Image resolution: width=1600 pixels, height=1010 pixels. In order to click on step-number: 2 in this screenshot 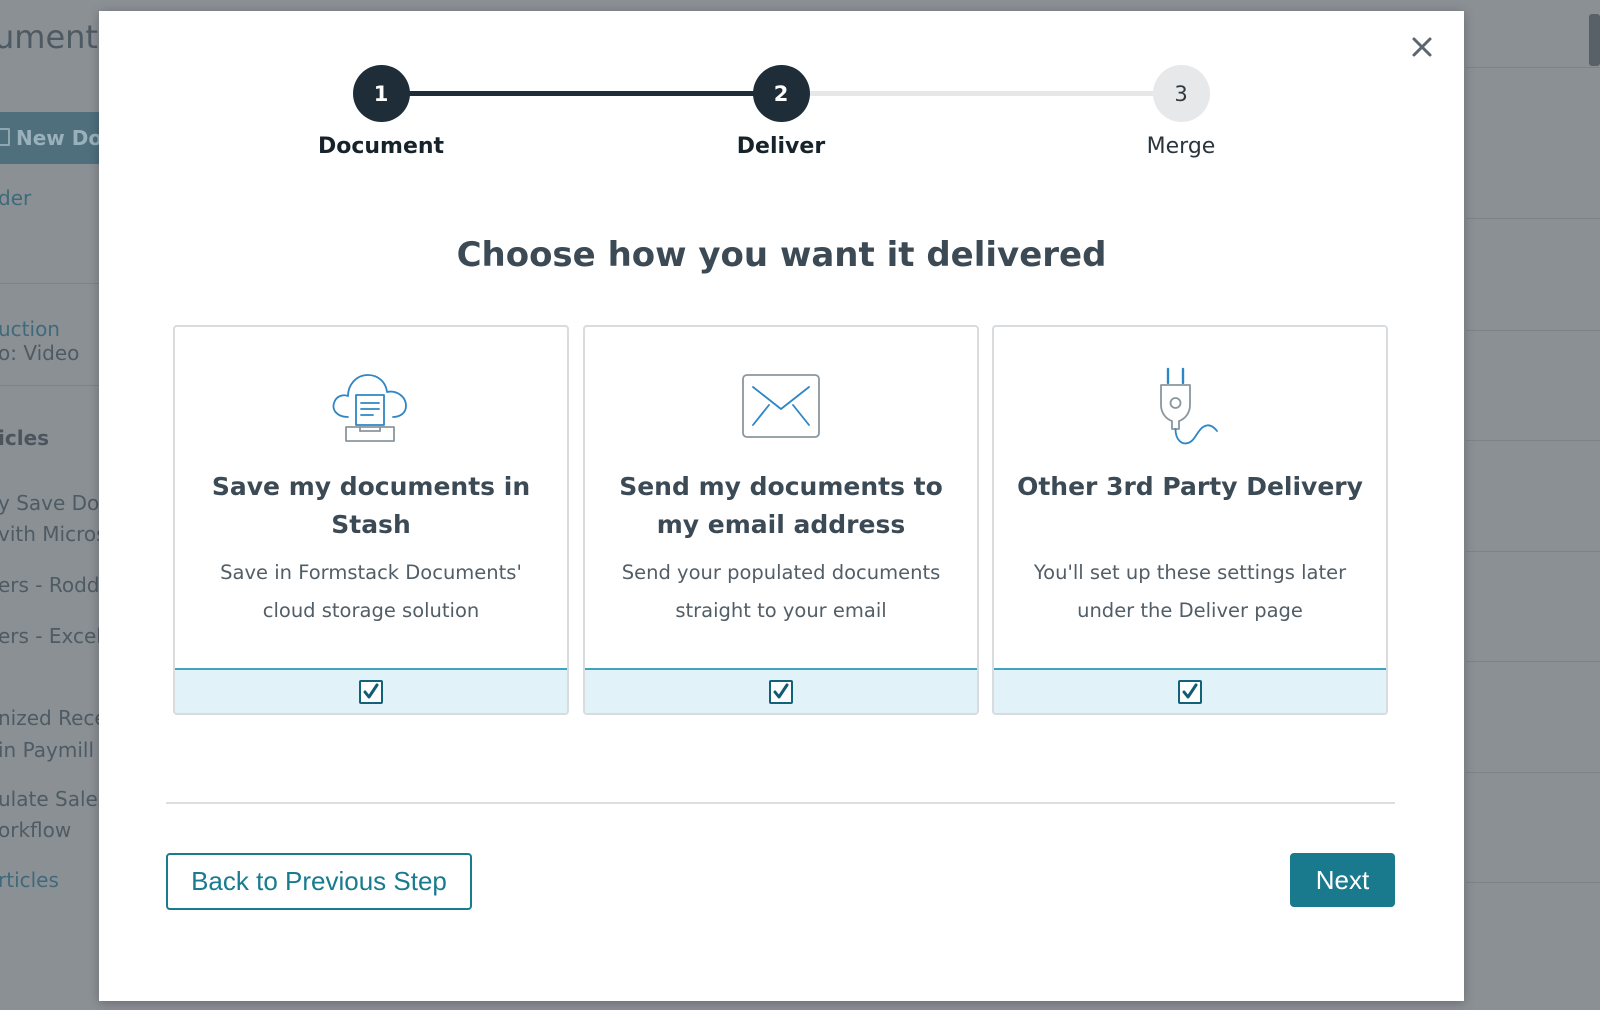, I will do `click(781, 93)`.